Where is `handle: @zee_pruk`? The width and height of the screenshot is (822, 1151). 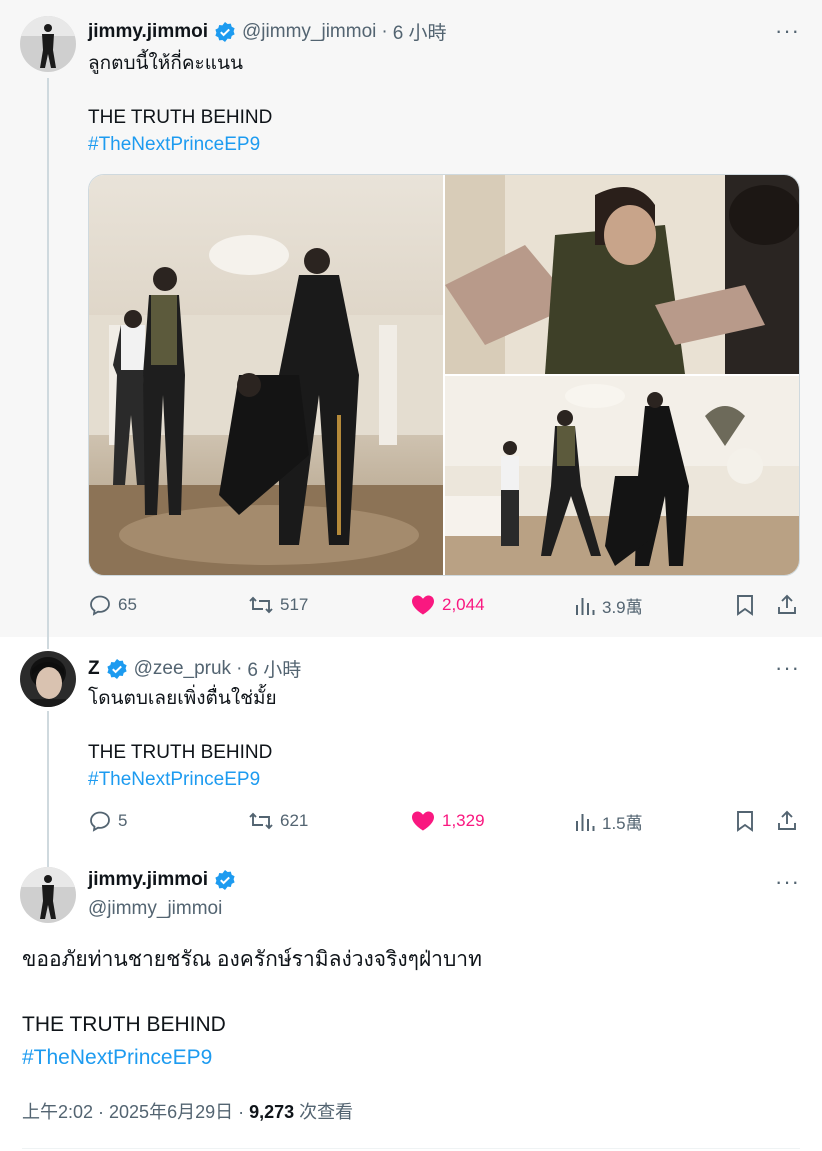
handle: @zee_pruk is located at coordinates (182, 669).